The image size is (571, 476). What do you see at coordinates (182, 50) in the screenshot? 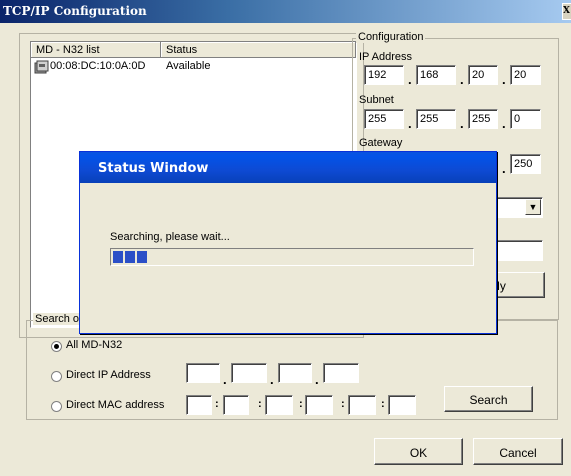
I see `column-header-status-label: Status` at bounding box center [182, 50].